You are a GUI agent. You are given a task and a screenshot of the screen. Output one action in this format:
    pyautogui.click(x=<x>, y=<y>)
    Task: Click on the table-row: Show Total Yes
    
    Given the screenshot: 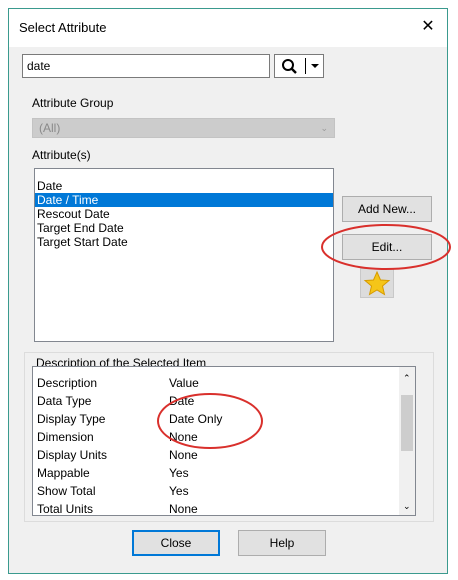 What is the action you would take?
    pyautogui.click(x=217, y=491)
    